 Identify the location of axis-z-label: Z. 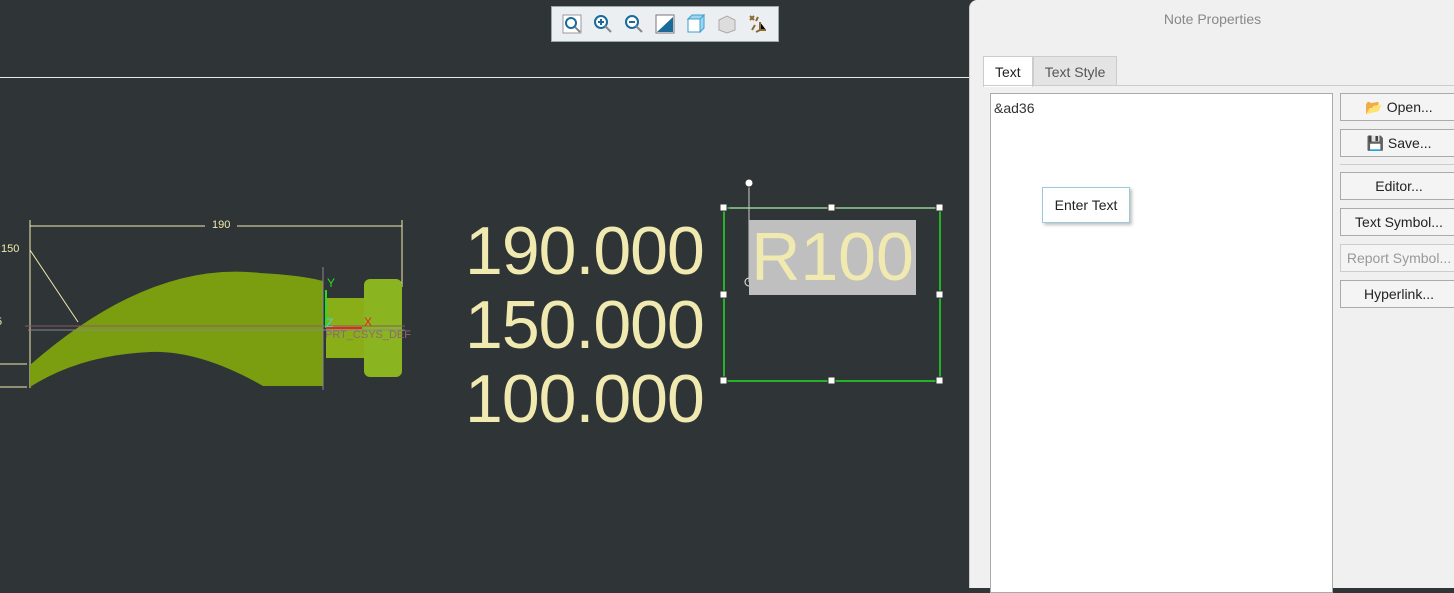
(330, 323).